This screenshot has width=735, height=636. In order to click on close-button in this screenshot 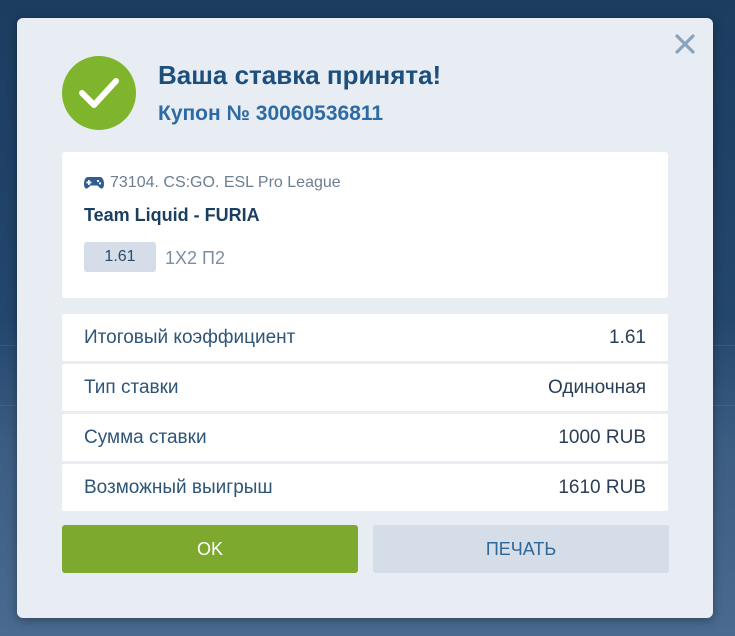, I will do `click(685, 44)`.